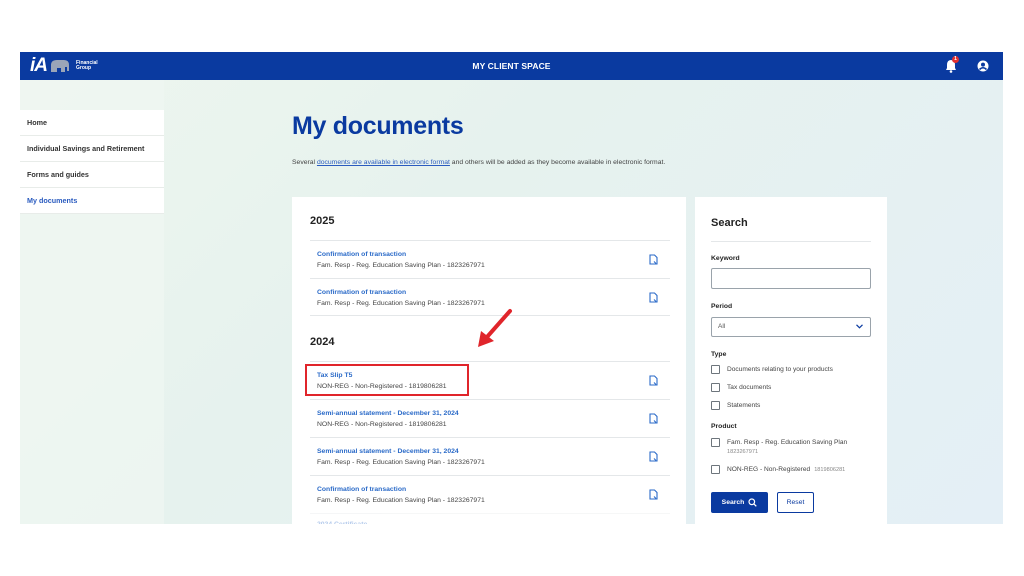  What do you see at coordinates (791, 278) in the screenshot?
I see `keyword-input` at bounding box center [791, 278].